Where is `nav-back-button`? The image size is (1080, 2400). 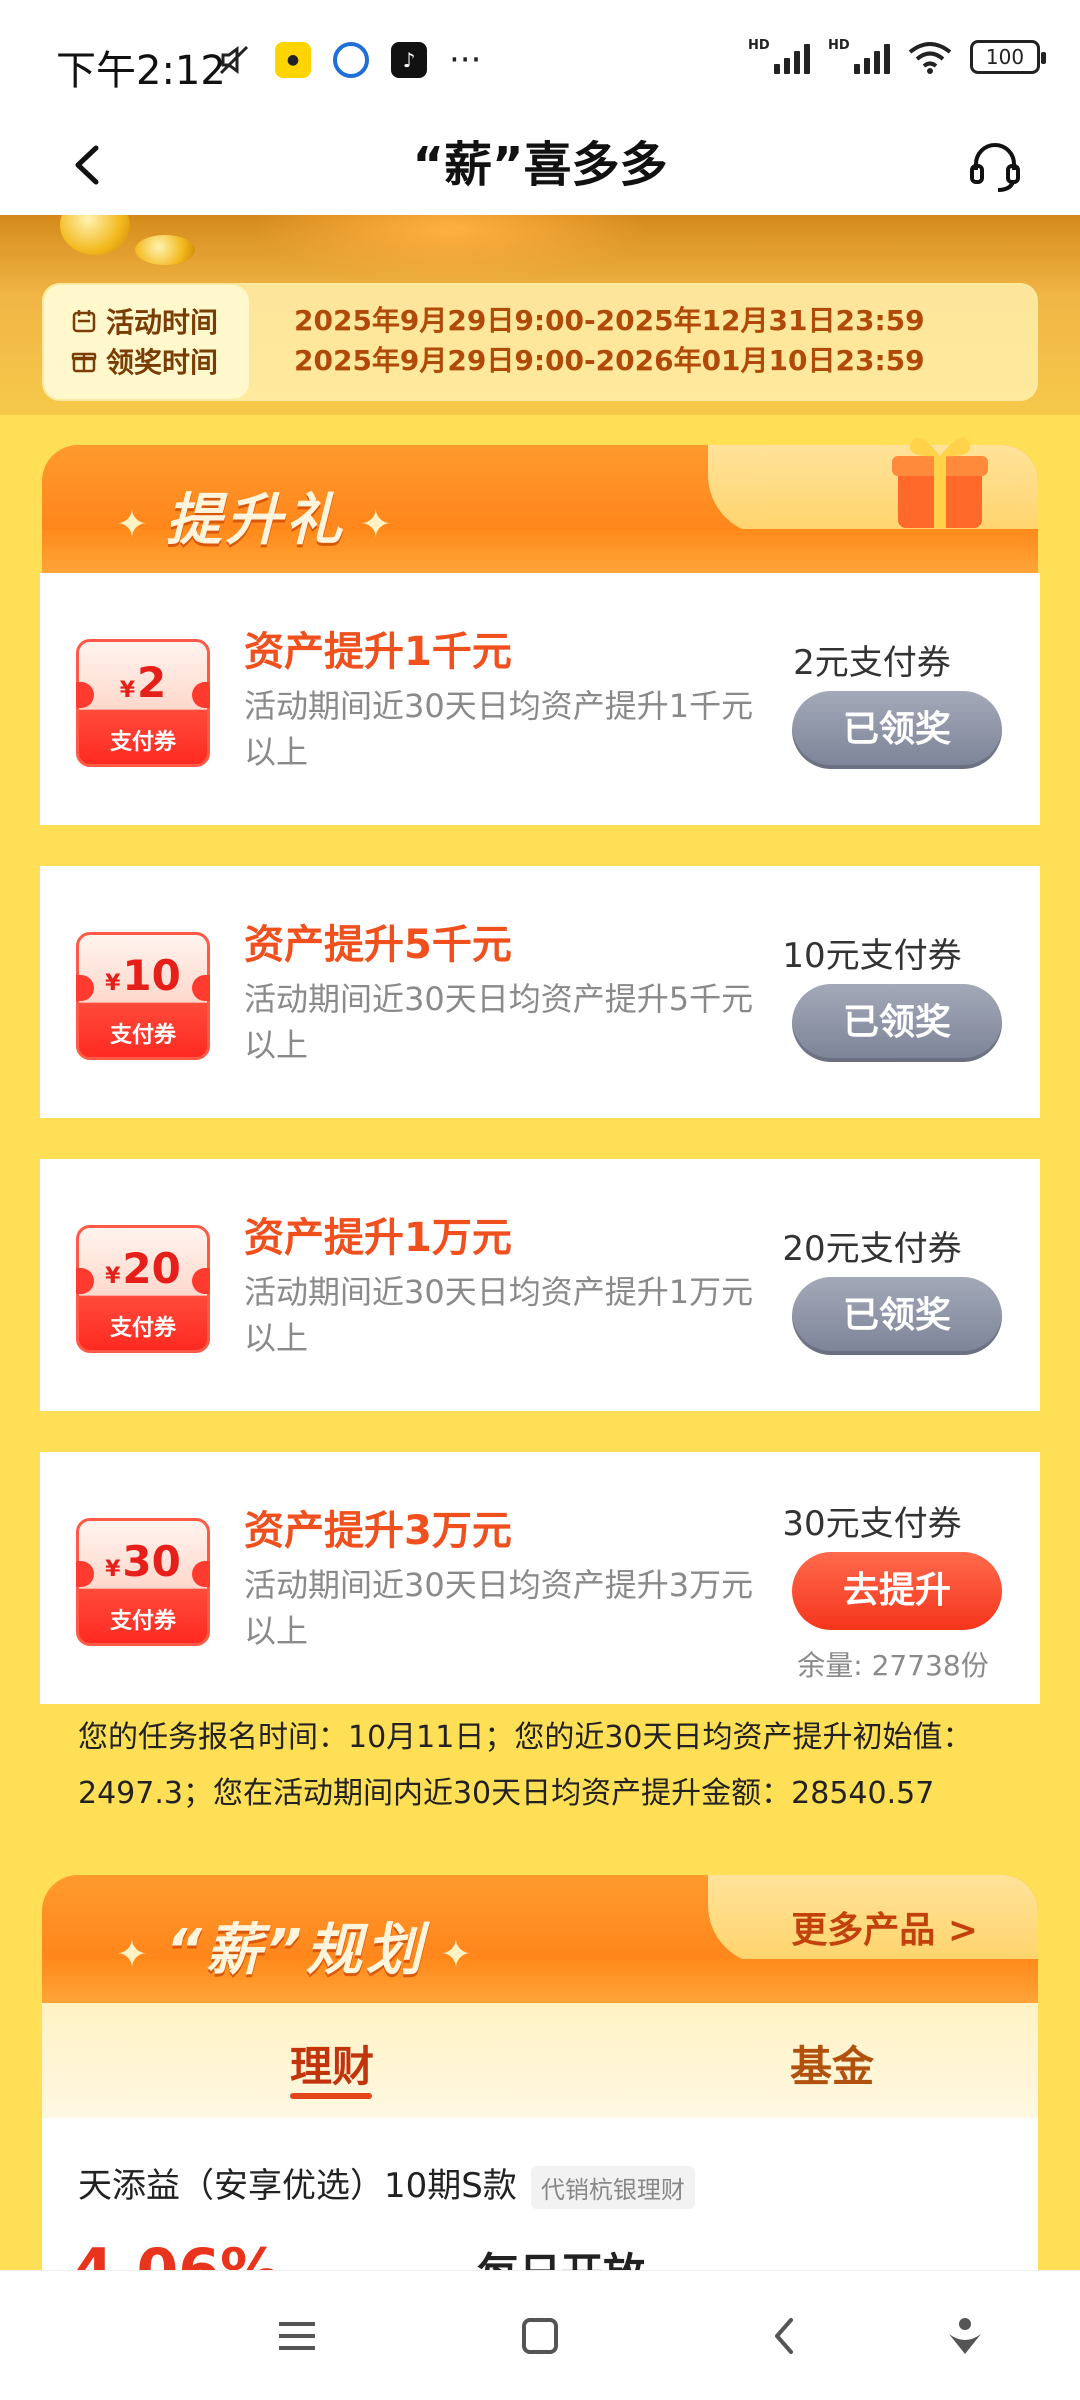 nav-back-button is located at coordinates (785, 2336).